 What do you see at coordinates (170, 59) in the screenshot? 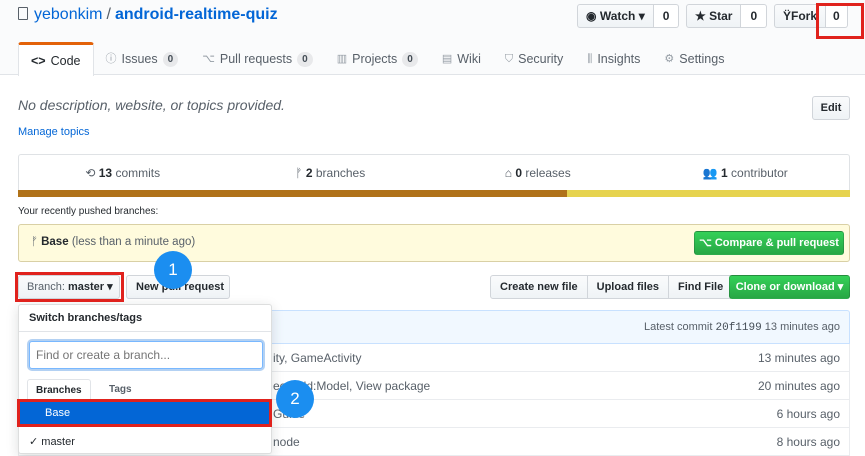
I see `issues-counter: 0` at bounding box center [170, 59].